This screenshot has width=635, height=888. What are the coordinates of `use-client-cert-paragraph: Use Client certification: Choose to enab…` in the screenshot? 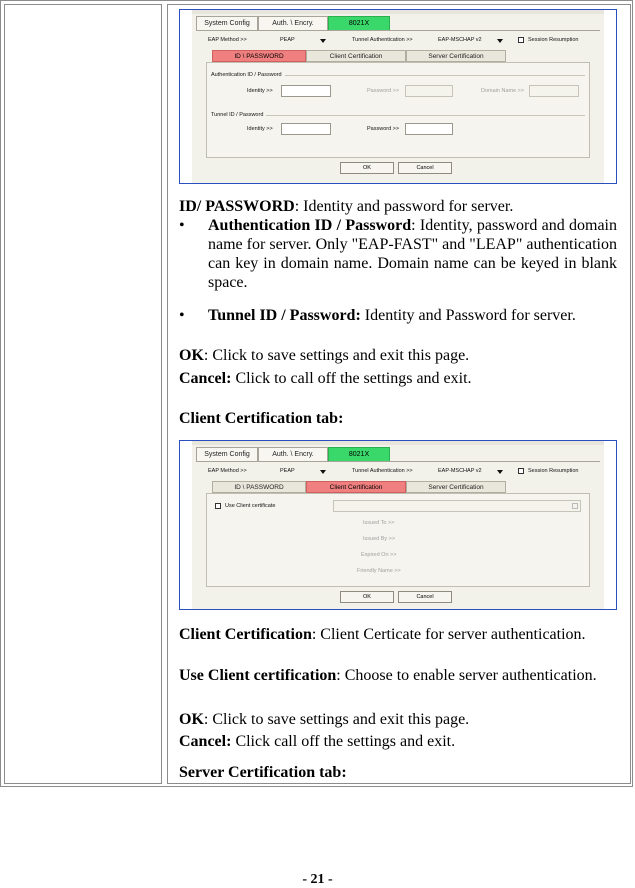 It's located at (398, 675).